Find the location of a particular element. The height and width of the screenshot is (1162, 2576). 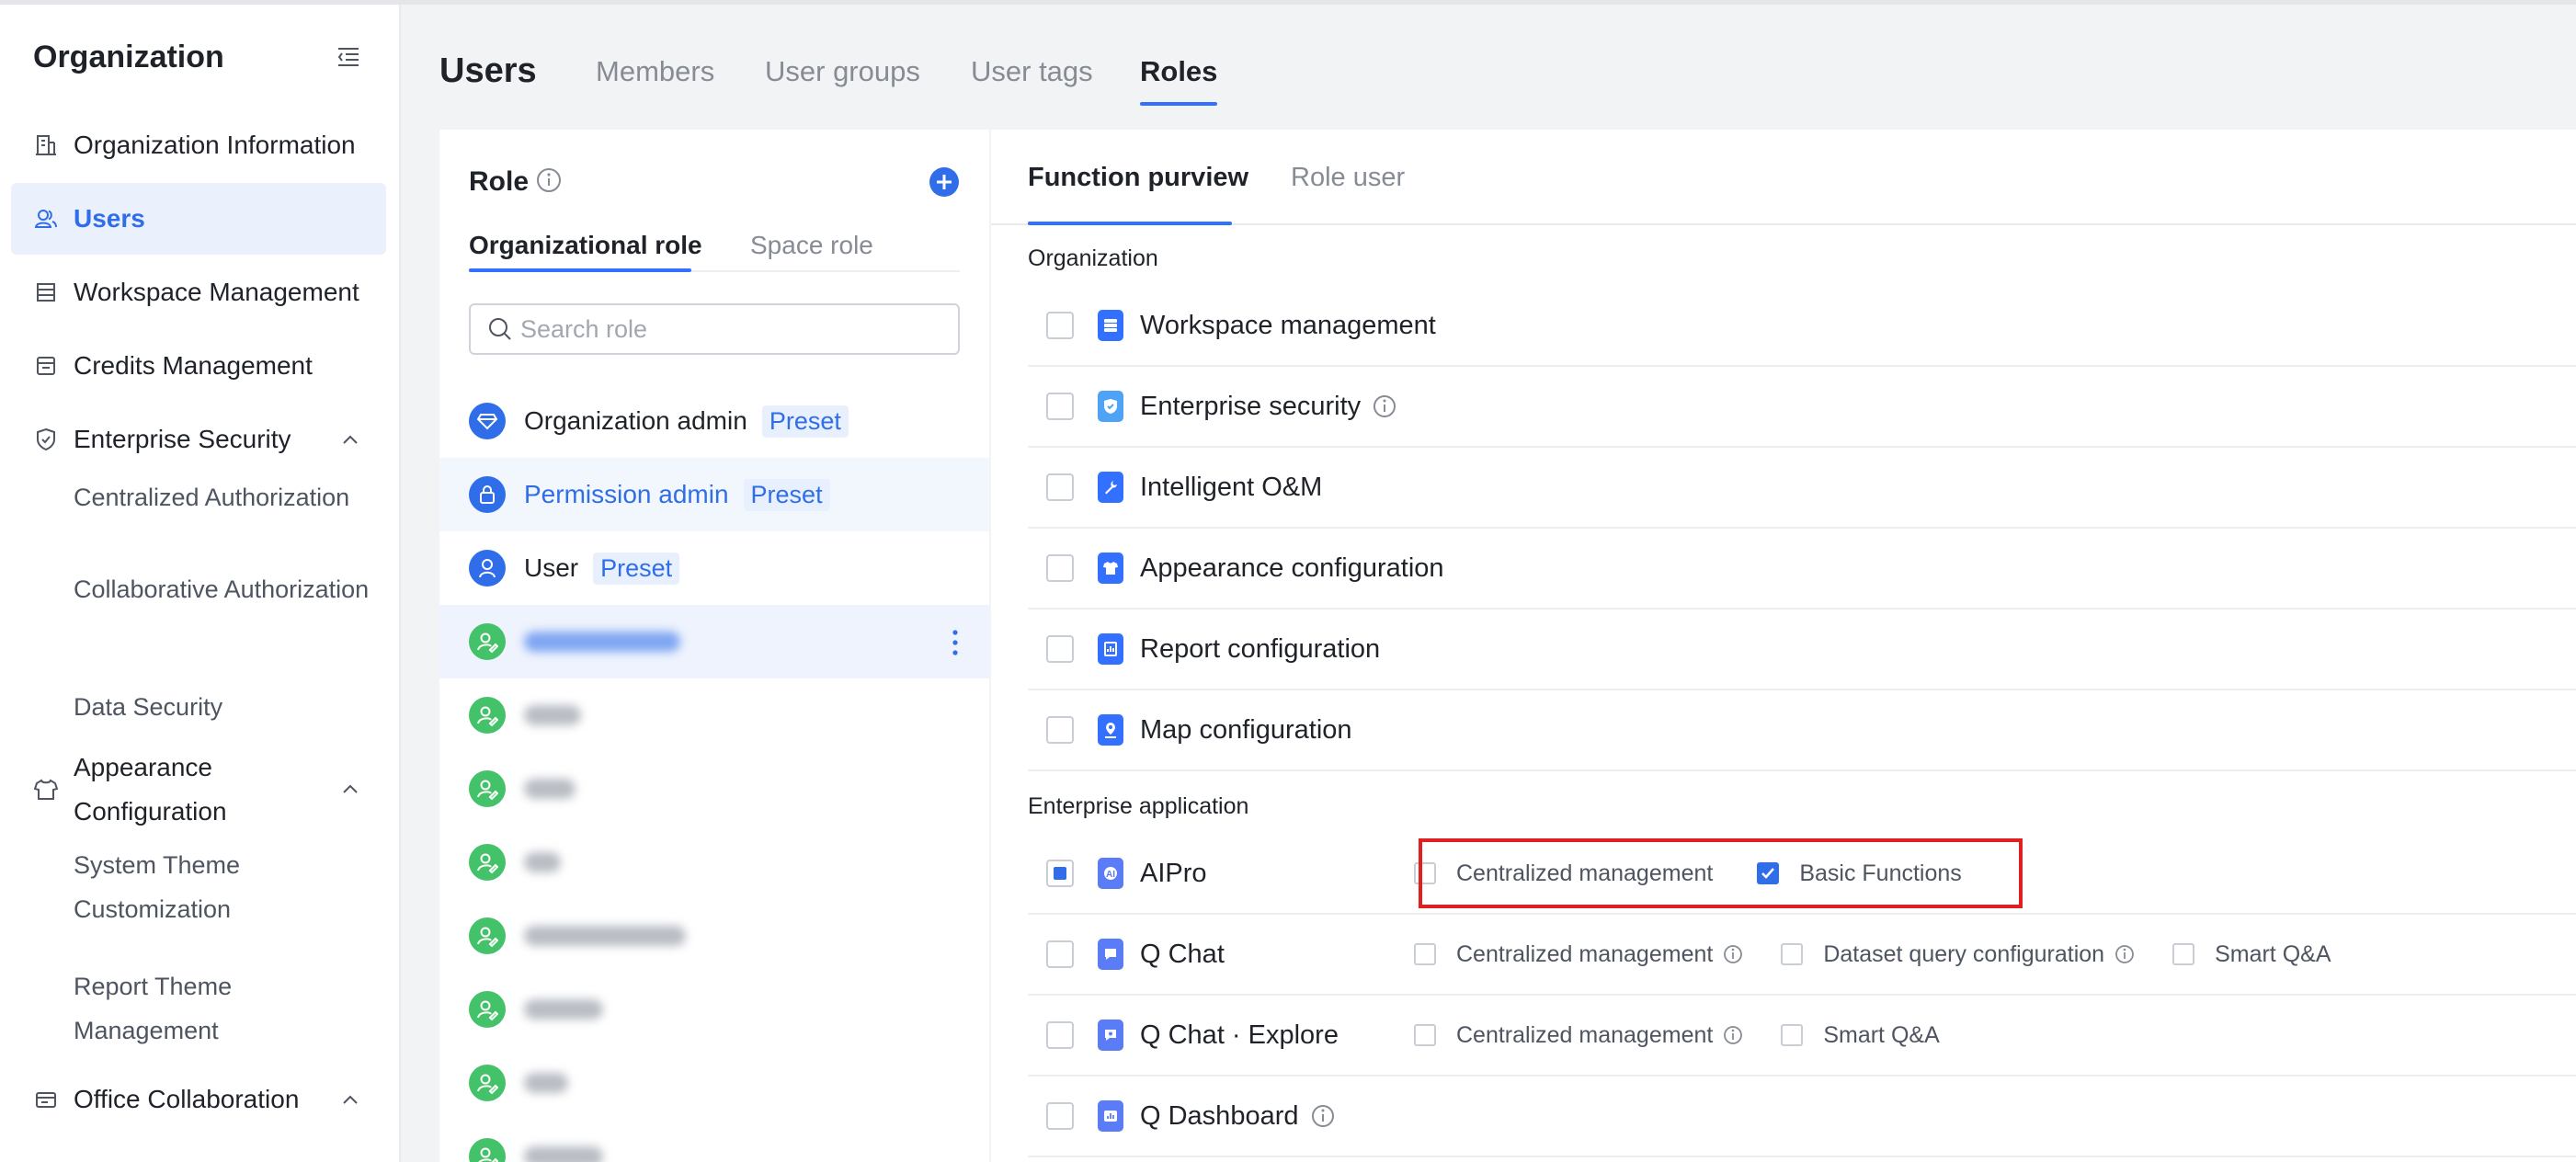

sidebar-item-label: Enterprise Security is located at coordinates (182, 439).